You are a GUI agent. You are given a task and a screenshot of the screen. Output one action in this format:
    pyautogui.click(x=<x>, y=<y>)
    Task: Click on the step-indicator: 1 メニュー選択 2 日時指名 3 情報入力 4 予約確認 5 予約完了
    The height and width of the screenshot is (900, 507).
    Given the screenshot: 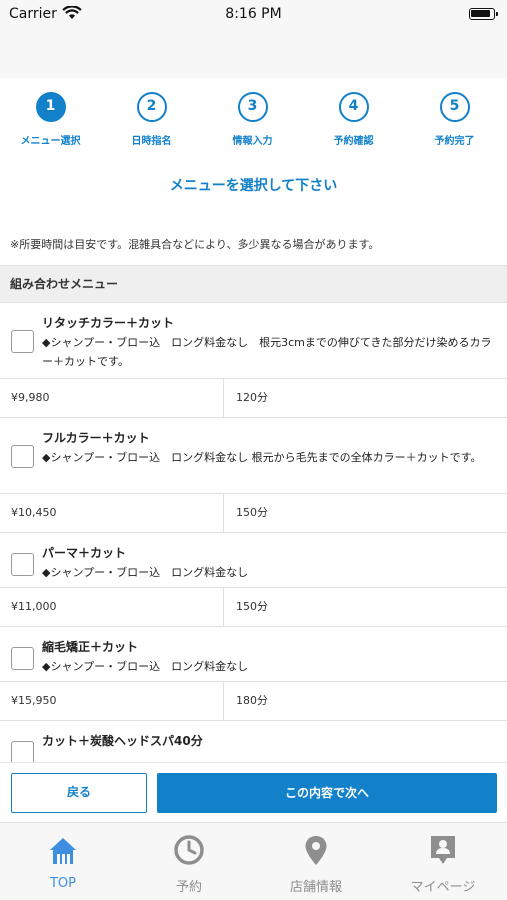 What is the action you would take?
    pyautogui.click(x=253, y=127)
    